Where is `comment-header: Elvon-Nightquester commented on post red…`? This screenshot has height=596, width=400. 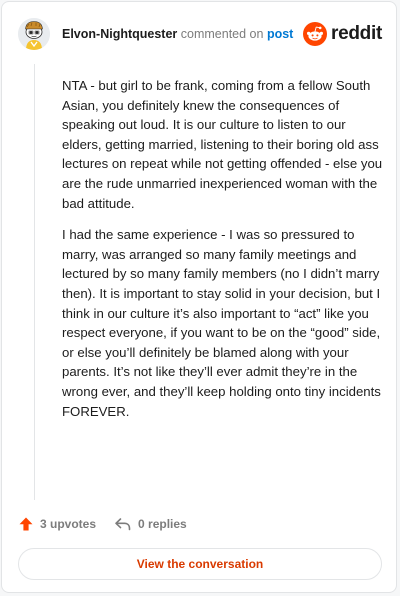 comment-header: Elvon-Nightquester commented on post red… is located at coordinates (199, 33).